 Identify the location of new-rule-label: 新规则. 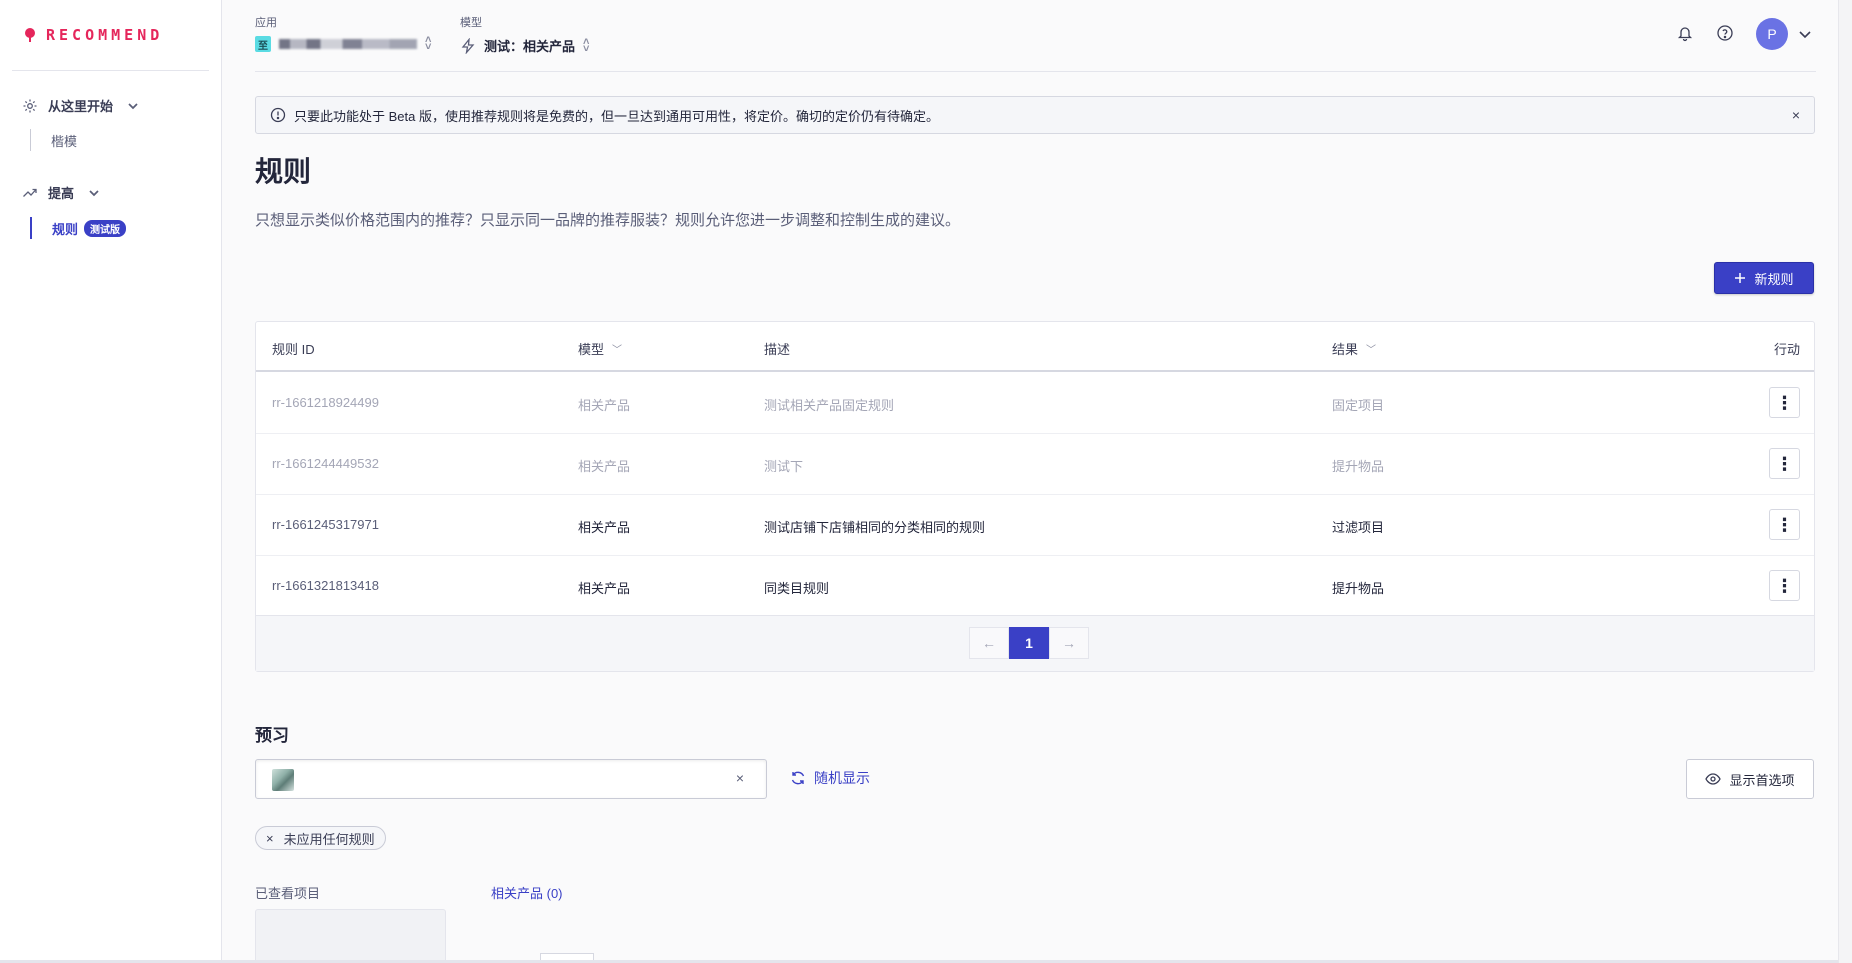
(1774, 279).